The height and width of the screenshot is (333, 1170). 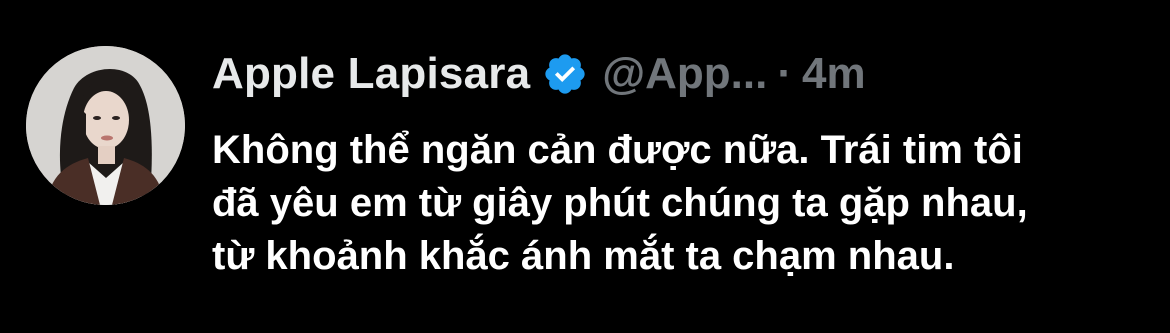 I want to click on display-name: Apple Lapisara, so click(x=371, y=74).